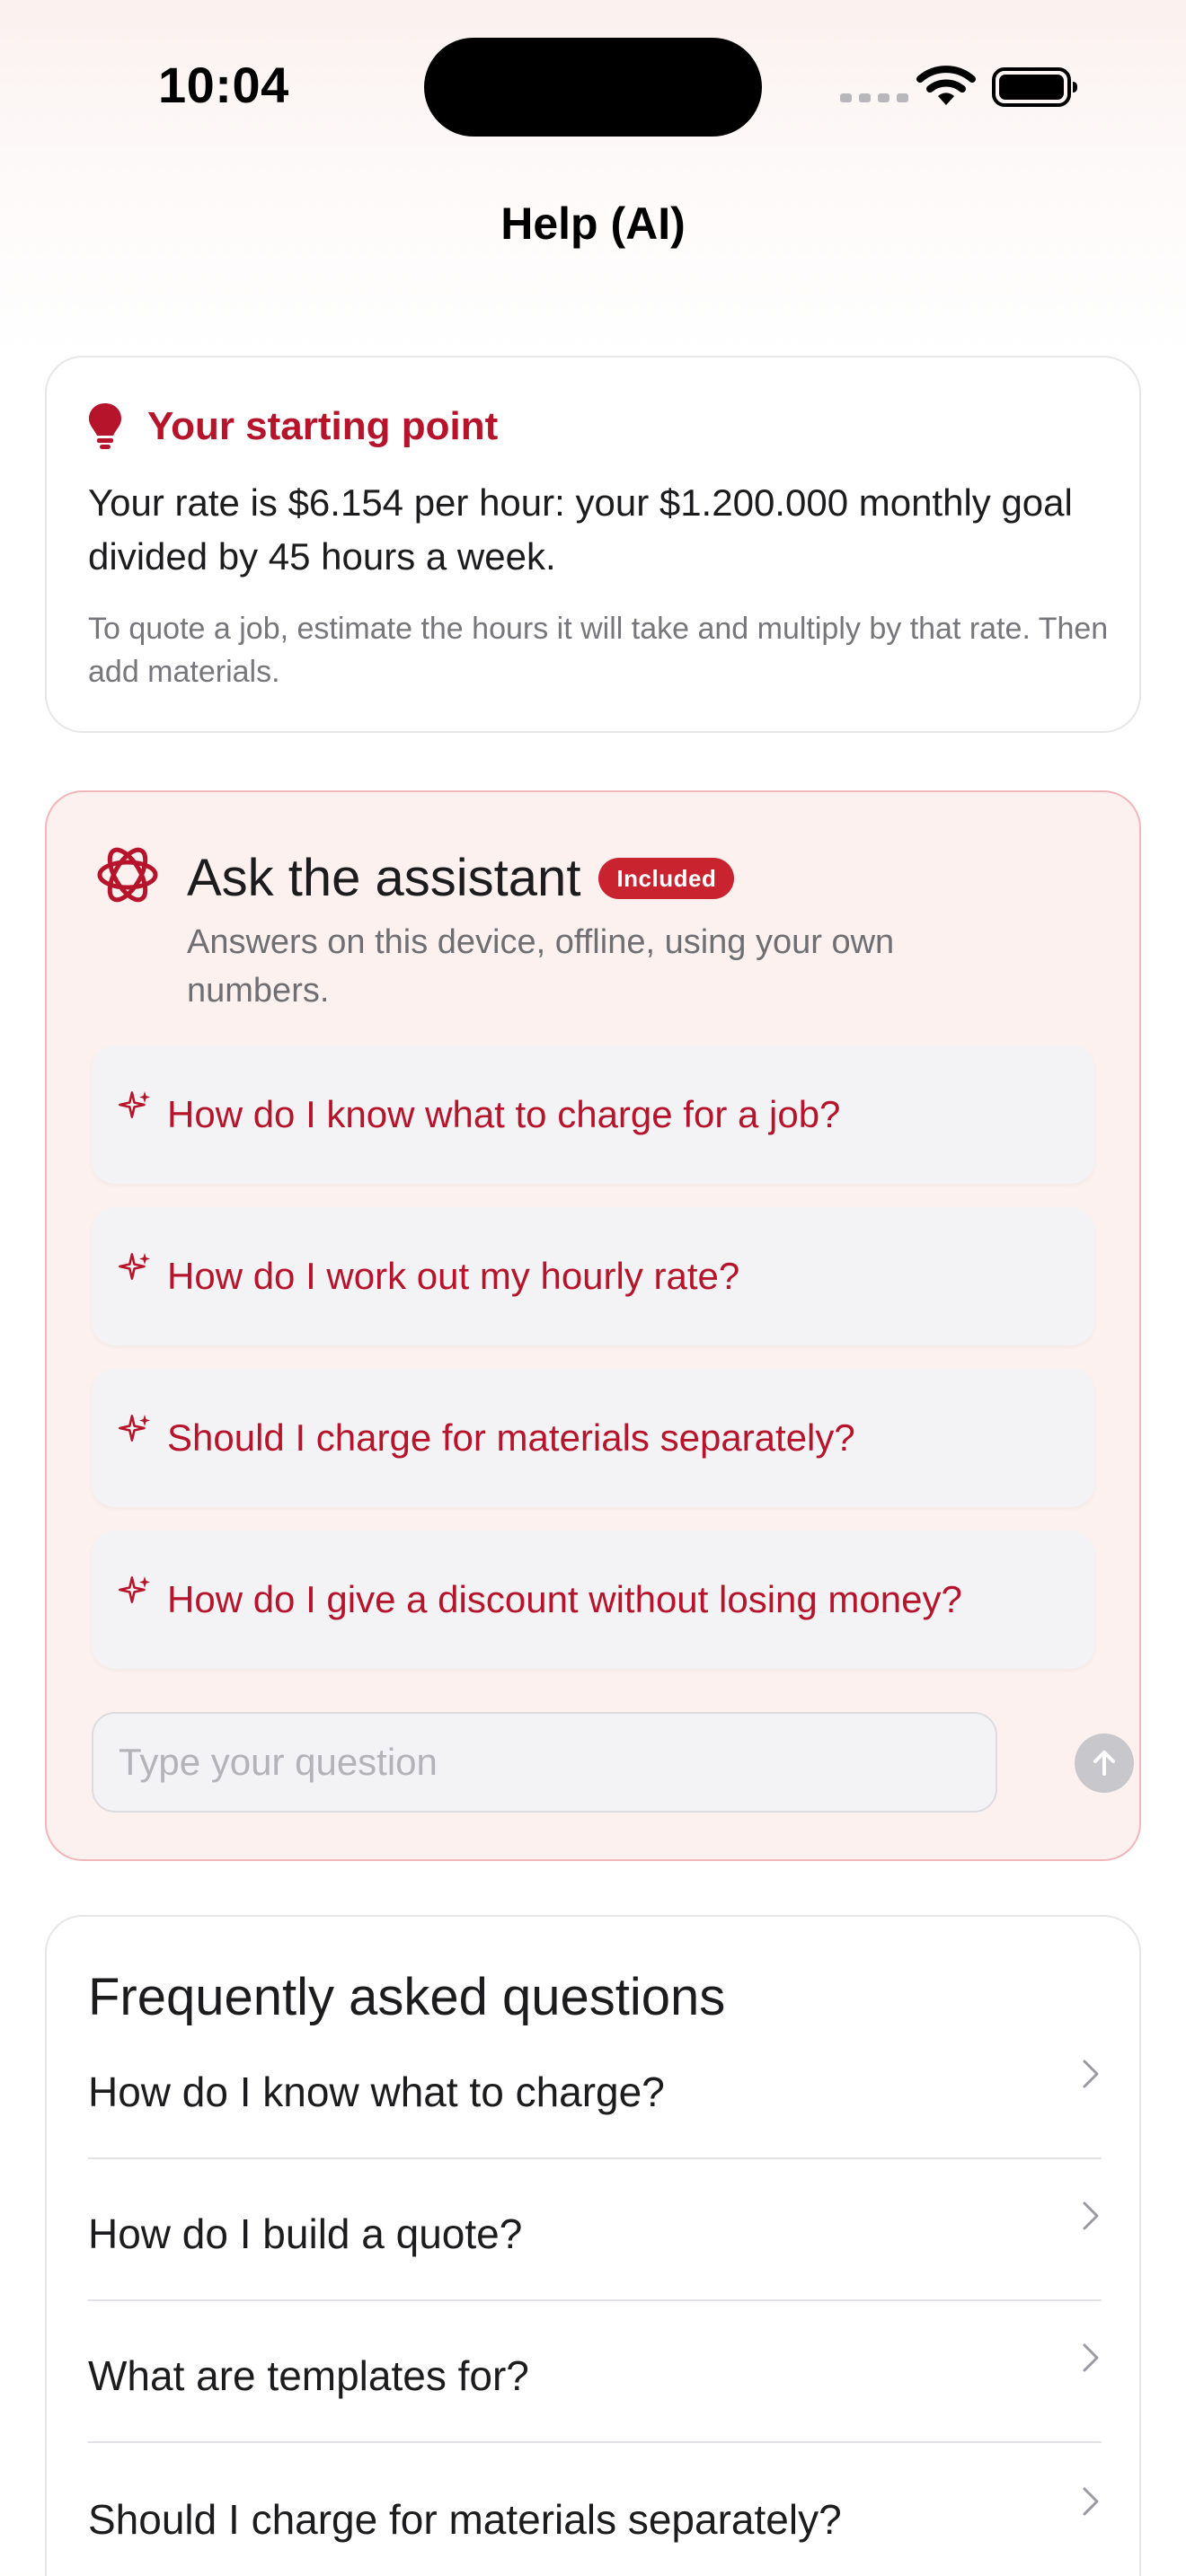 The width and height of the screenshot is (1186, 2576). What do you see at coordinates (323, 426) in the screenshot?
I see `starting-point-title: Your starting point` at bounding box center [323, 426].